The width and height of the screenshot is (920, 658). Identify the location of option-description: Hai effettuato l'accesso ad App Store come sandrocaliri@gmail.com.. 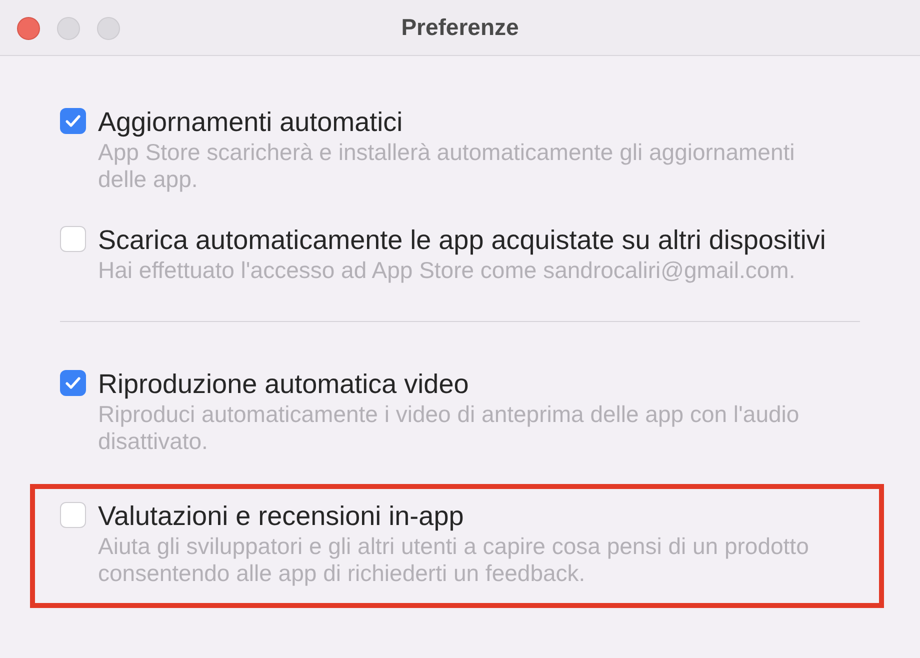
(447, 270).